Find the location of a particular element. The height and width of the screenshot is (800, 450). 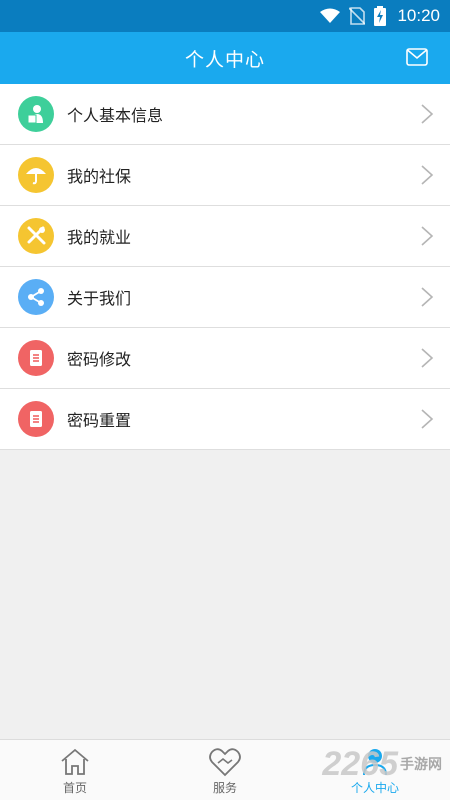

page-title: 个人中心 is located at coordinates (224, 59).